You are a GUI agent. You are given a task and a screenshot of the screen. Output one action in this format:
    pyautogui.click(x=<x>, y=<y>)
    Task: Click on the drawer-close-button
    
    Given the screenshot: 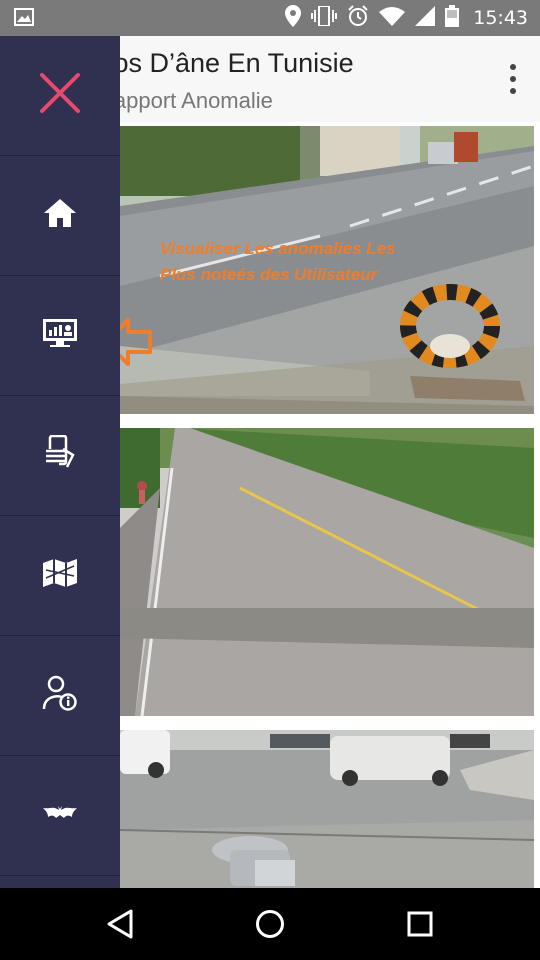 What is the action you would take?
    pyautogui.click(x=60, y=96)
    